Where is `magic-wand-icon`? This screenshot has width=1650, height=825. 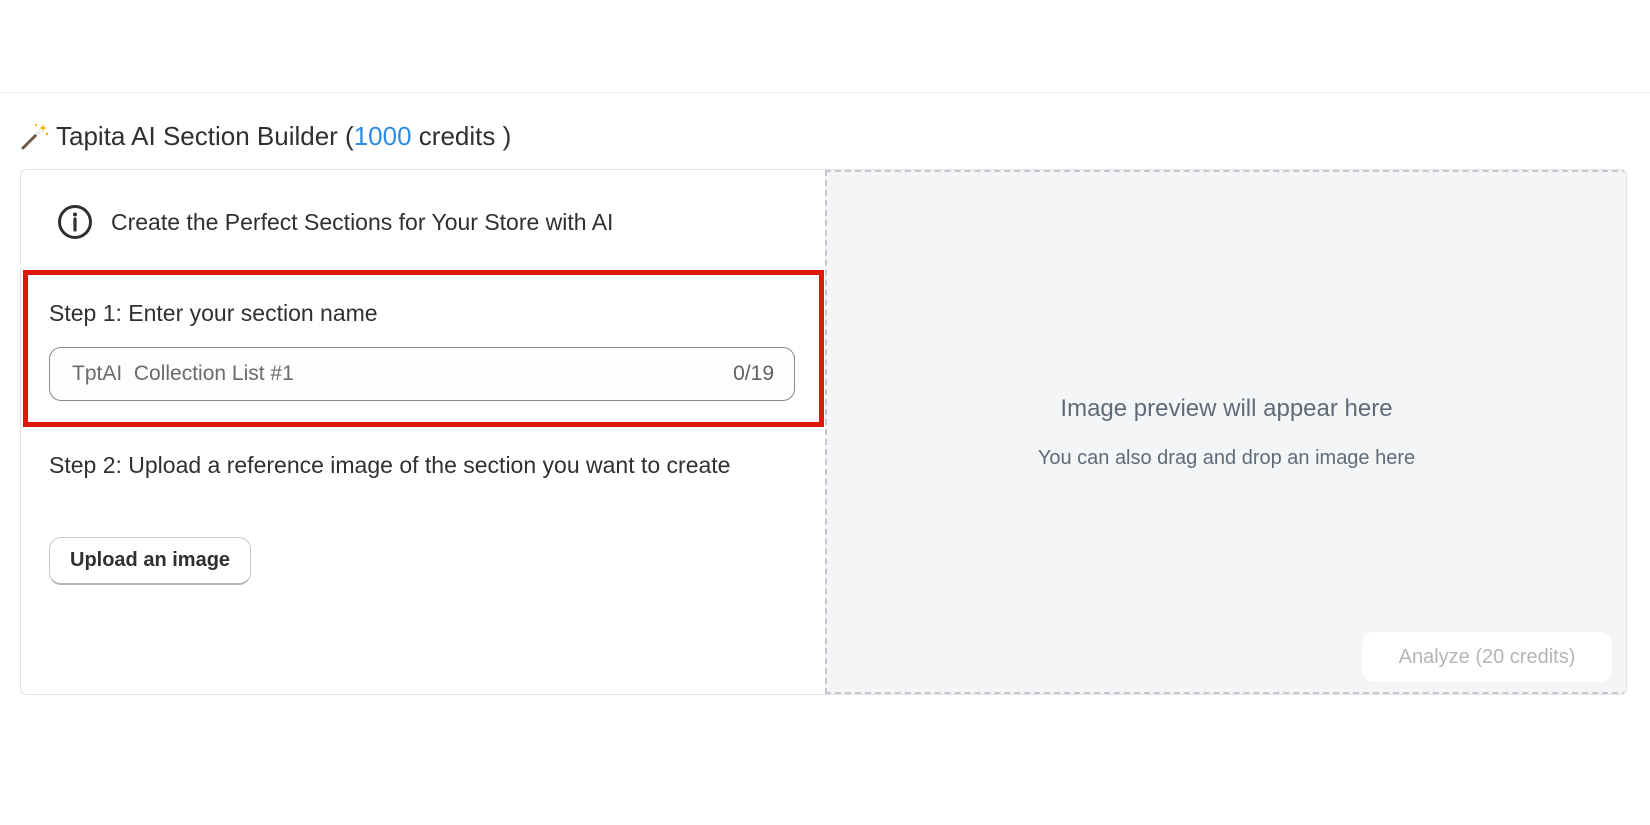 magic-wand-icon is located at coordinates (35, 136).